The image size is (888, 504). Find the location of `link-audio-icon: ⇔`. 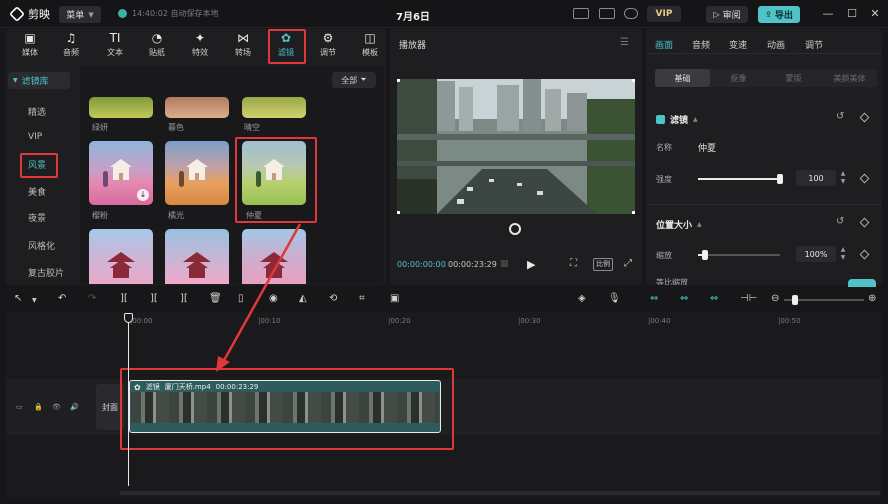

link-audio-icon: ⇔ is located at coordinates (684, 298).